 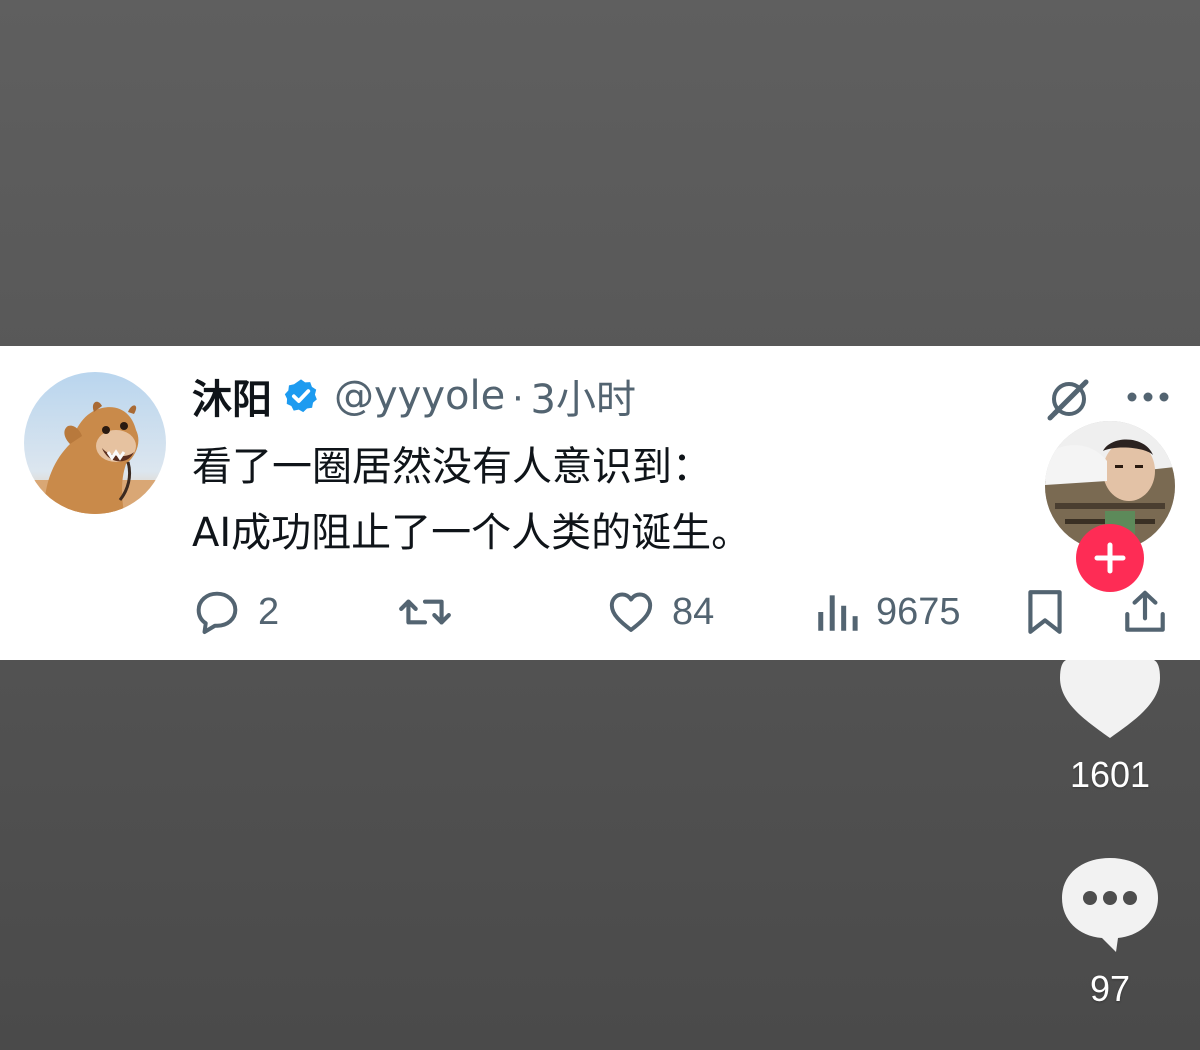 I want to click on tweet-header: 沐阳 @yyyole · 3小时, so click(x=414, y=396).